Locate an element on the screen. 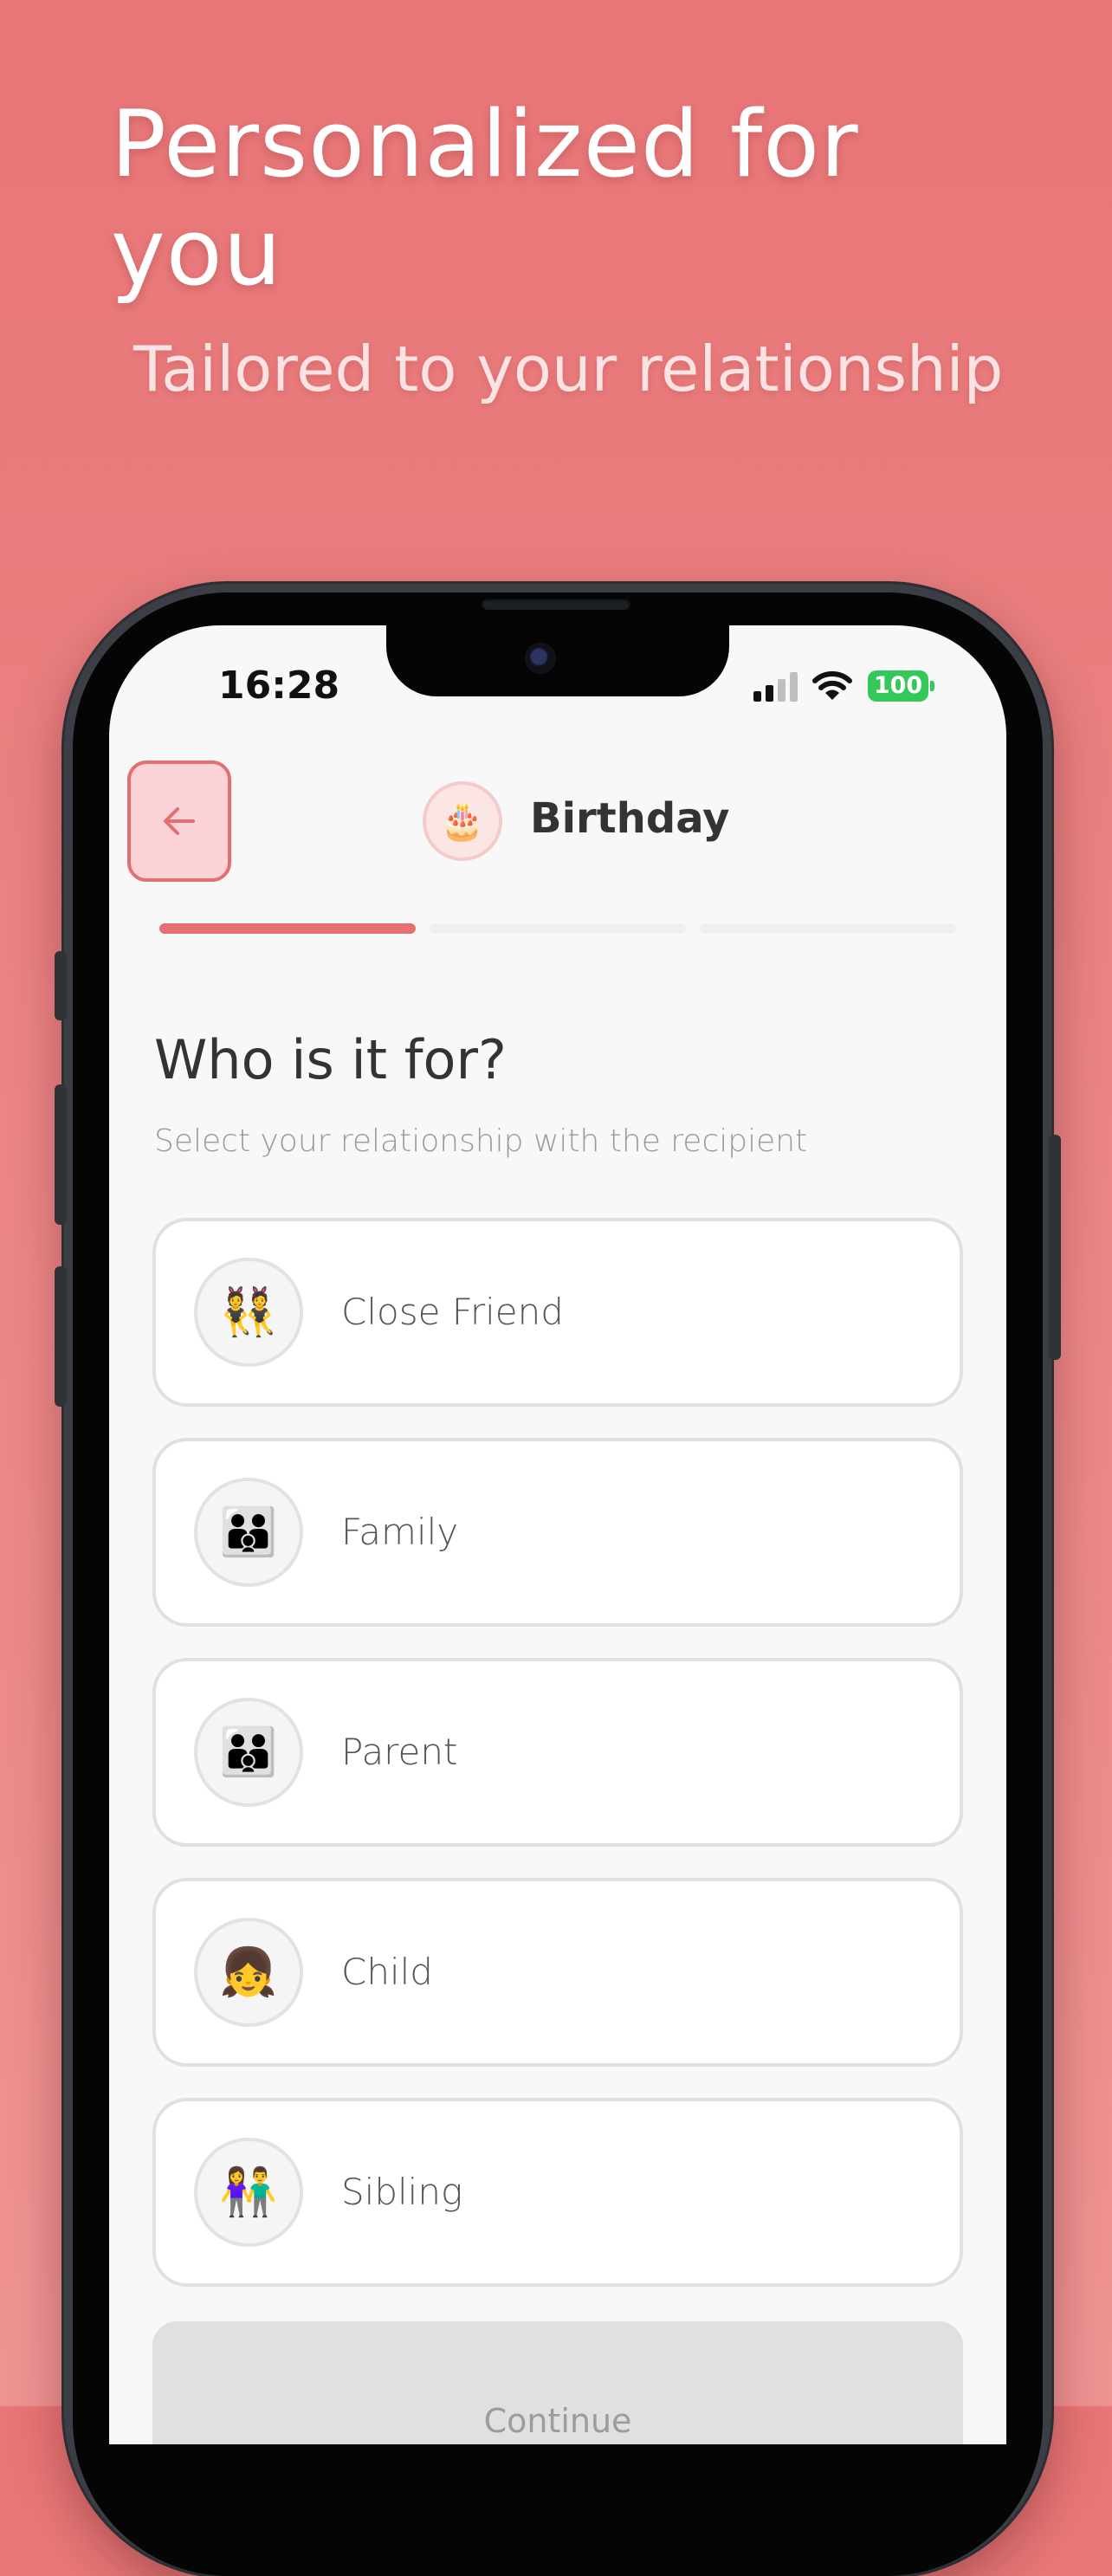  power-button is located at coordinates (1055, 1247).